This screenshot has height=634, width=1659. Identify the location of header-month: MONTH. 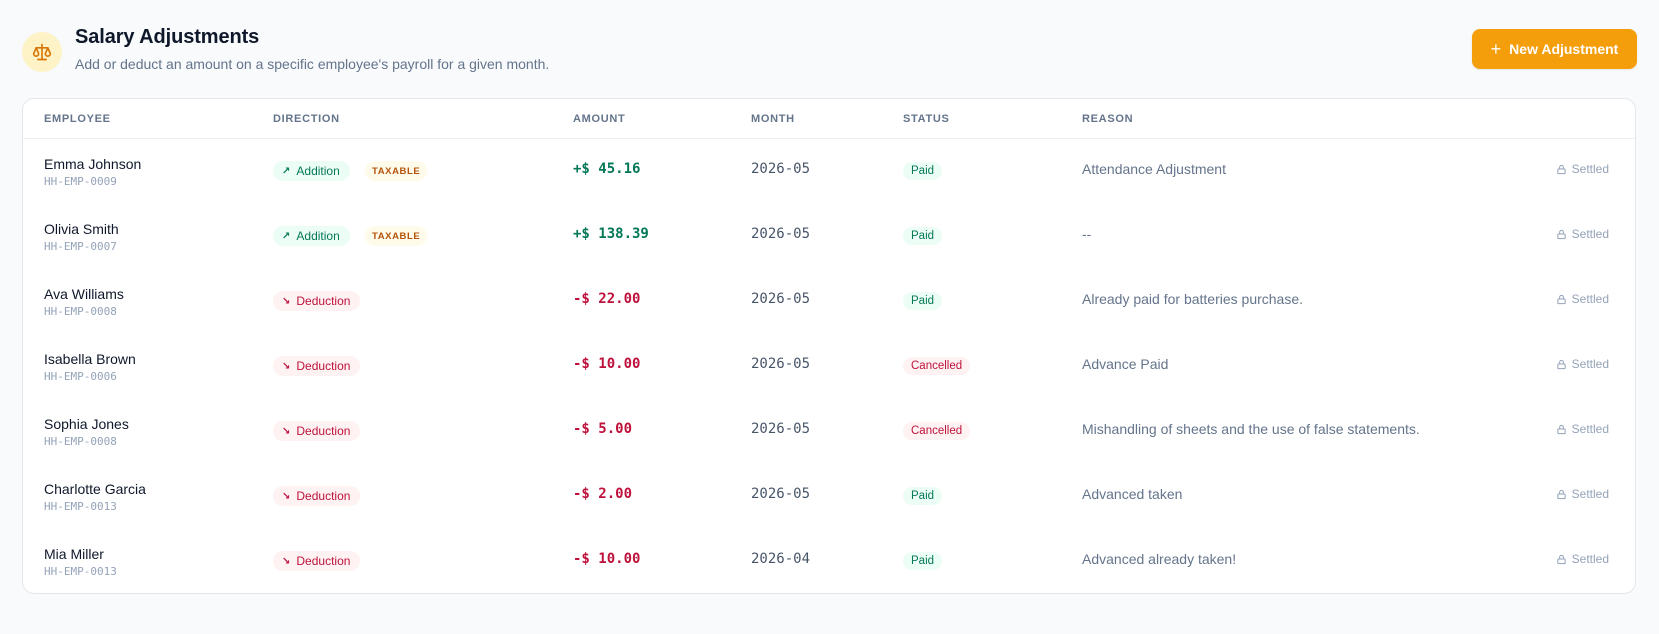
(773, 119).